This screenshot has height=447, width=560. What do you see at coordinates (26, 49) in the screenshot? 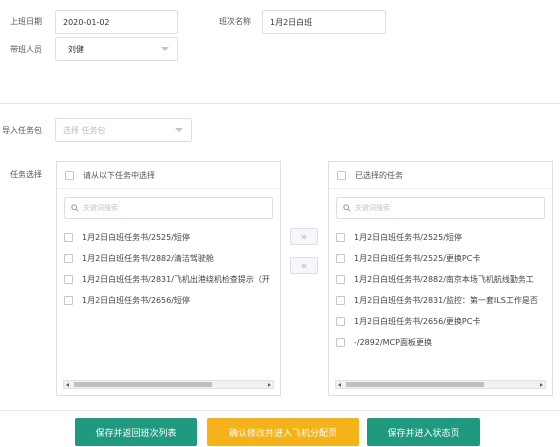
I see `leader-label: 带班人员` at bounding box center [26, 49].